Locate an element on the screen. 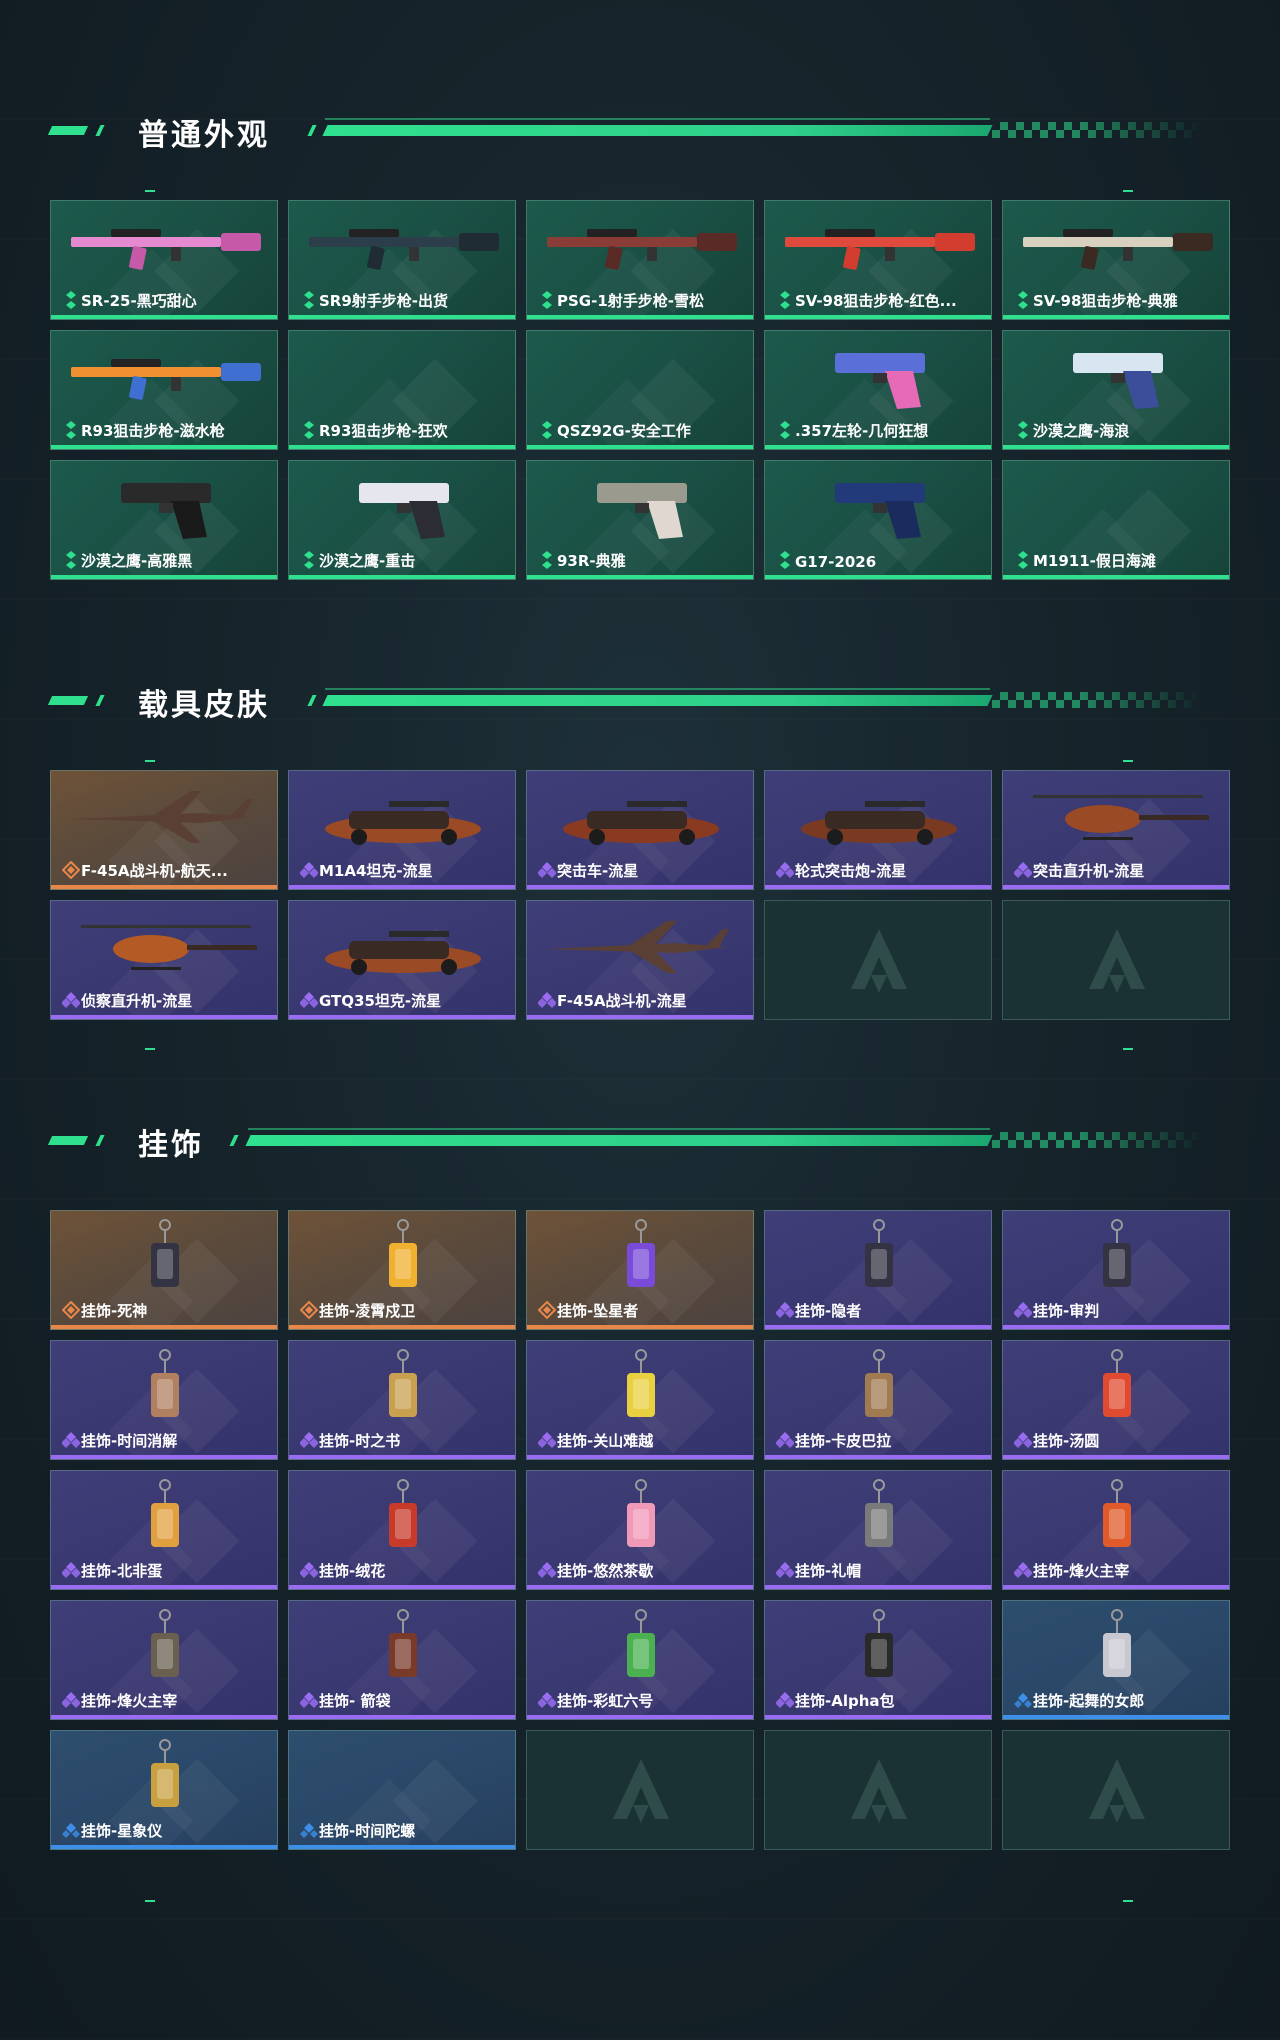 Image resolution: width=1280 pixels, height=2040 pixels. item-card: 轮式突击炮-流星 is located at coordinates (878, 830).